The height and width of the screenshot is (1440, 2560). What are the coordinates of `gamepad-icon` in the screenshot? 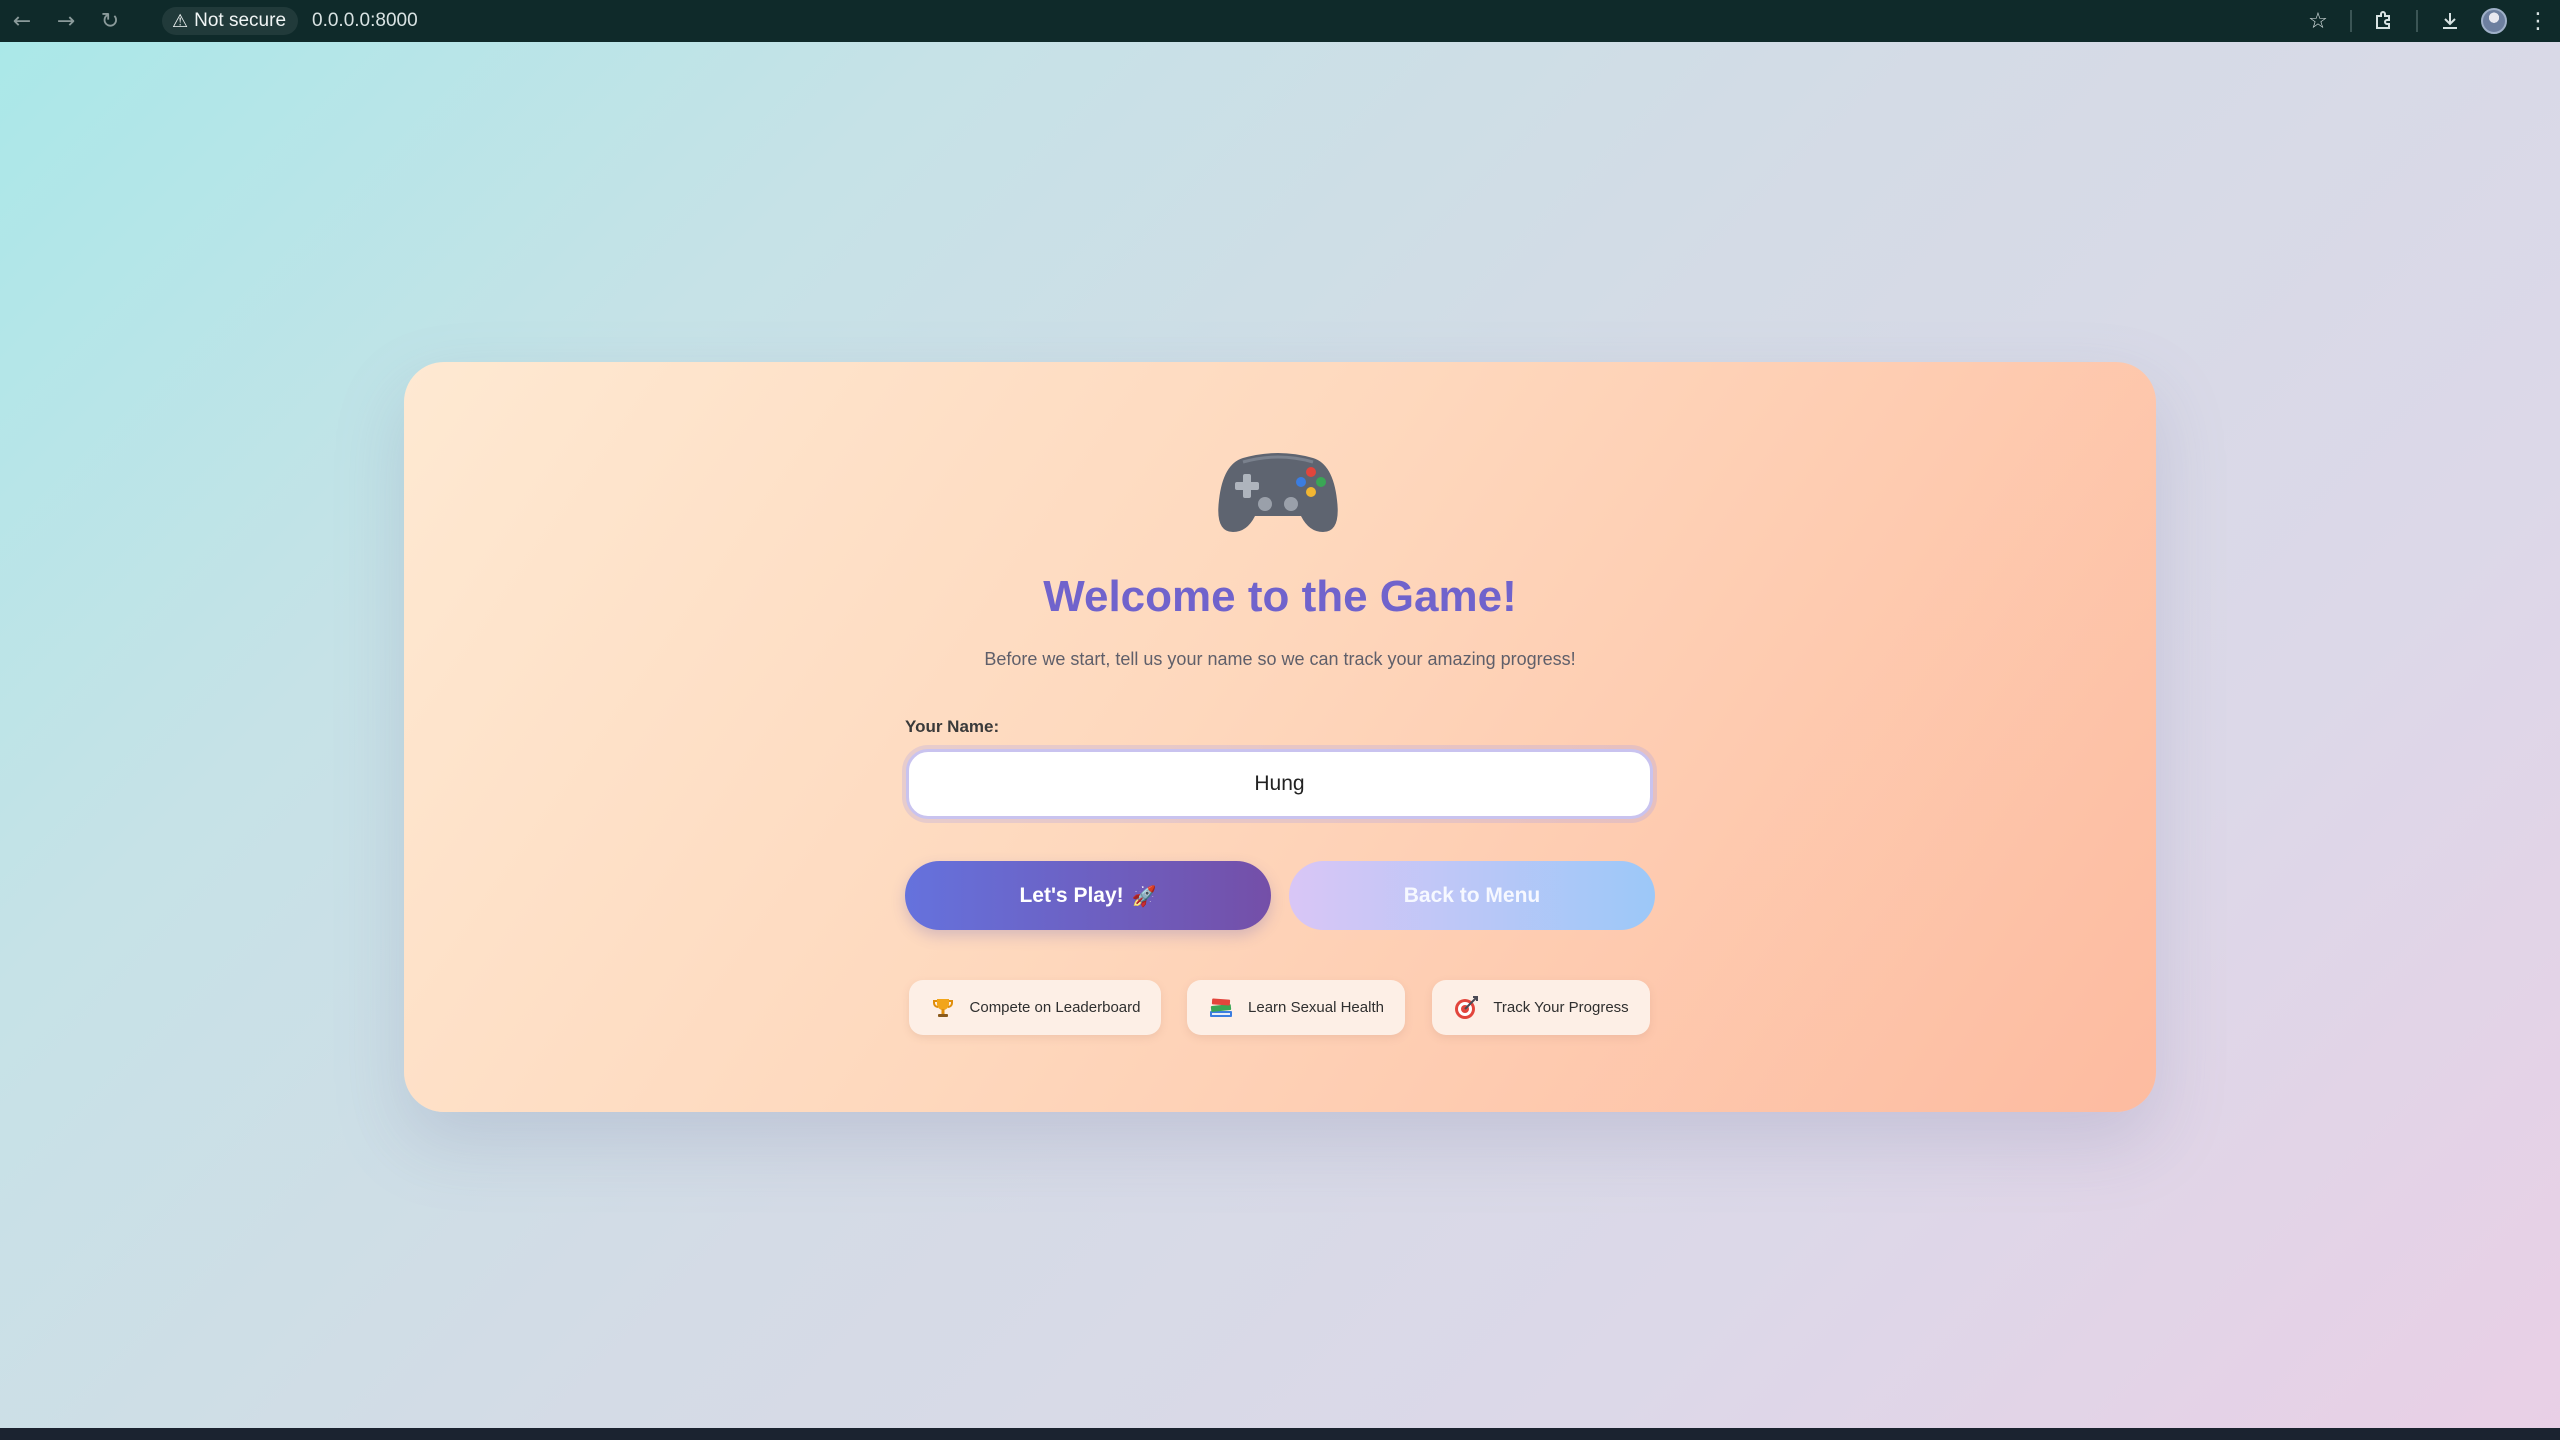 It's located at (1278, 492).